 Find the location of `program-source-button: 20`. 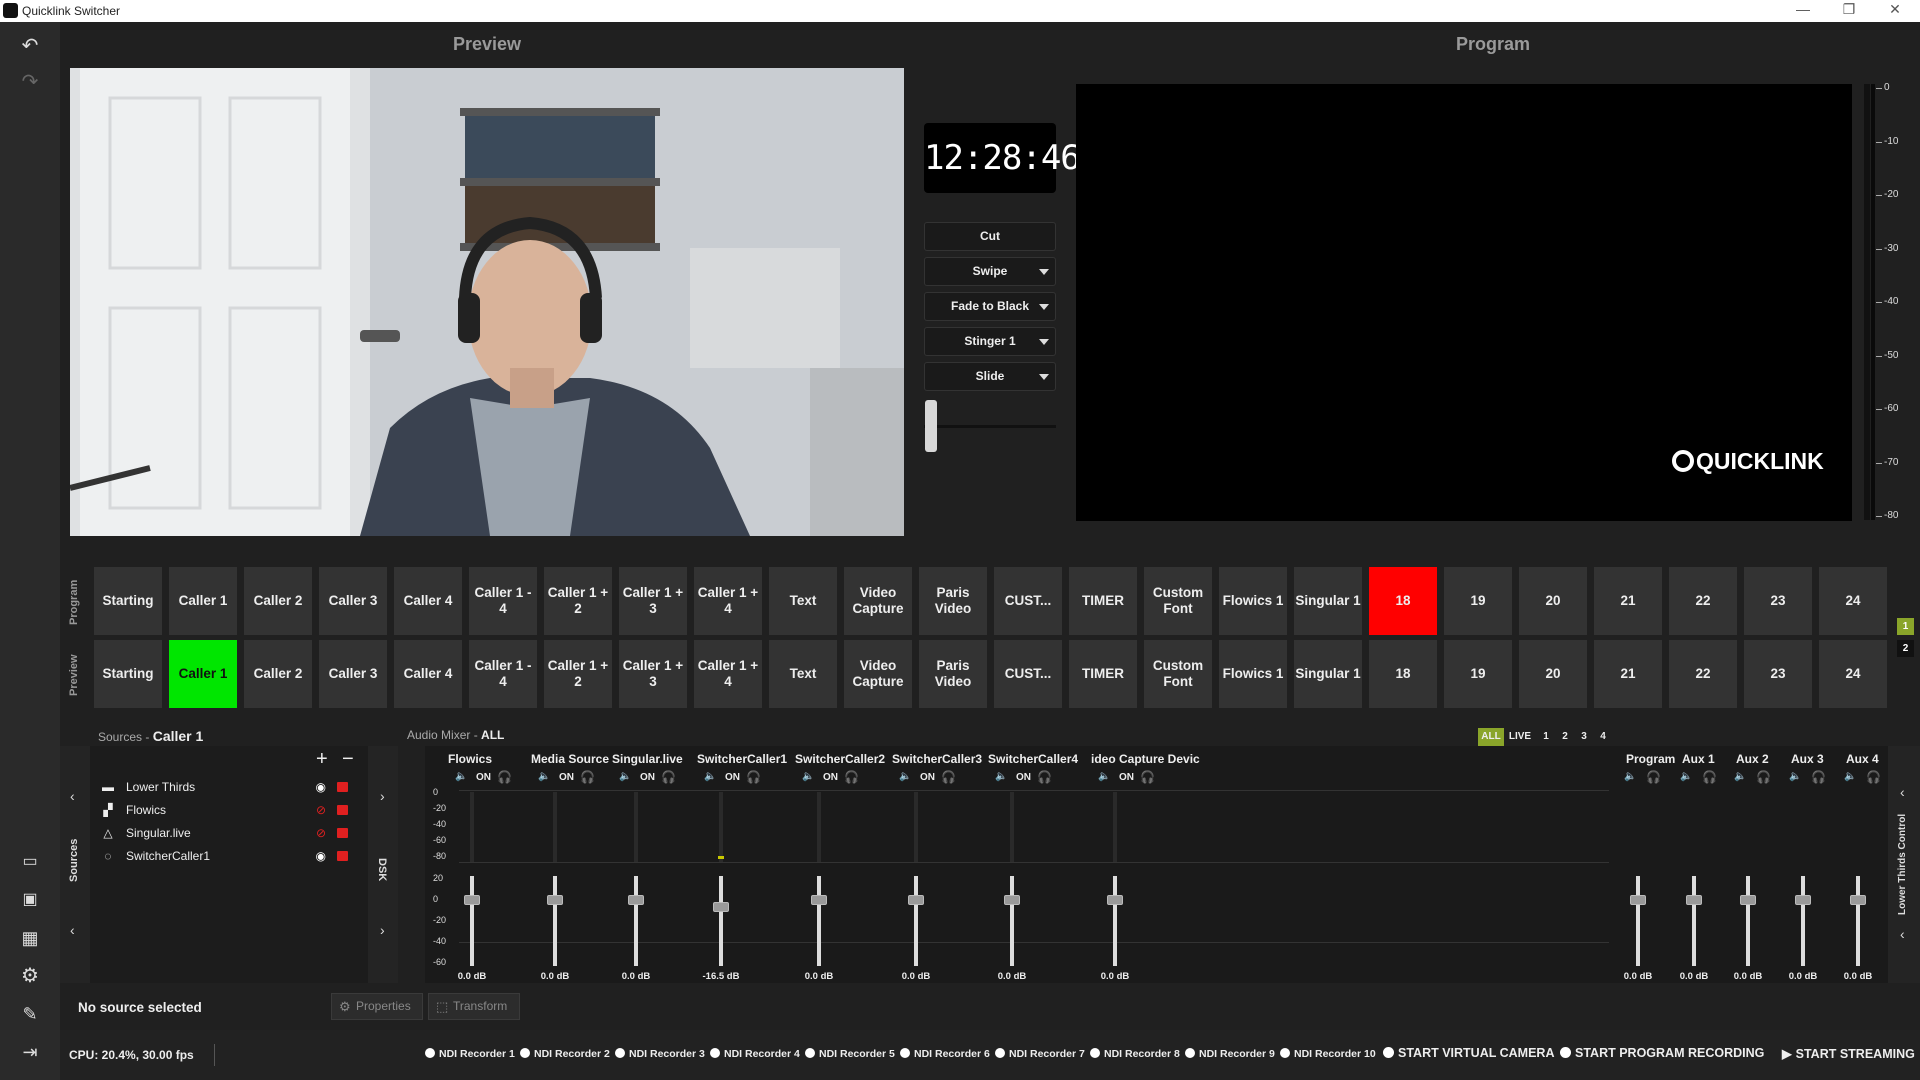

program-source-button: 20 is located at coordinates (1553, 601).